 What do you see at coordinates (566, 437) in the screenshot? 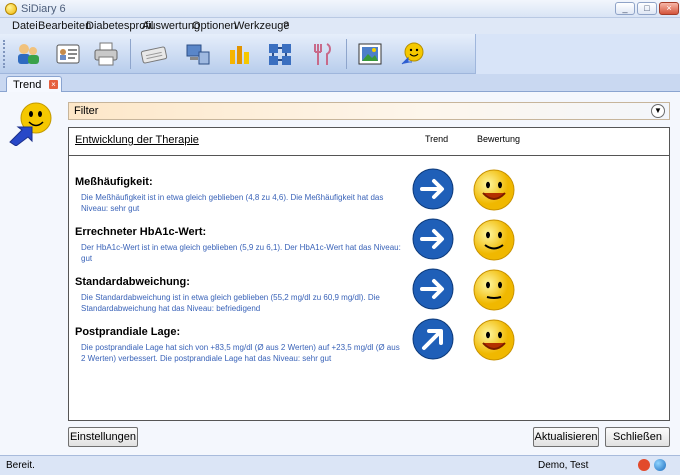
I see `refresh-button: Aktualisieren` at bounding box center [566, 437].